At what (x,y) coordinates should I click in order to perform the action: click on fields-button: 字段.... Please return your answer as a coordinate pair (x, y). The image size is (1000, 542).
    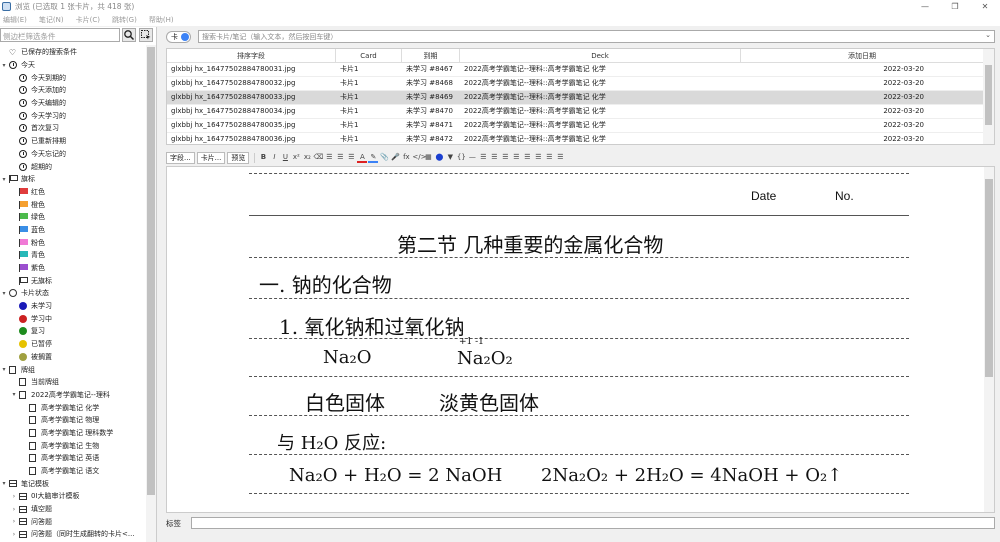
    Looking at the image, I should click on (180, 157).